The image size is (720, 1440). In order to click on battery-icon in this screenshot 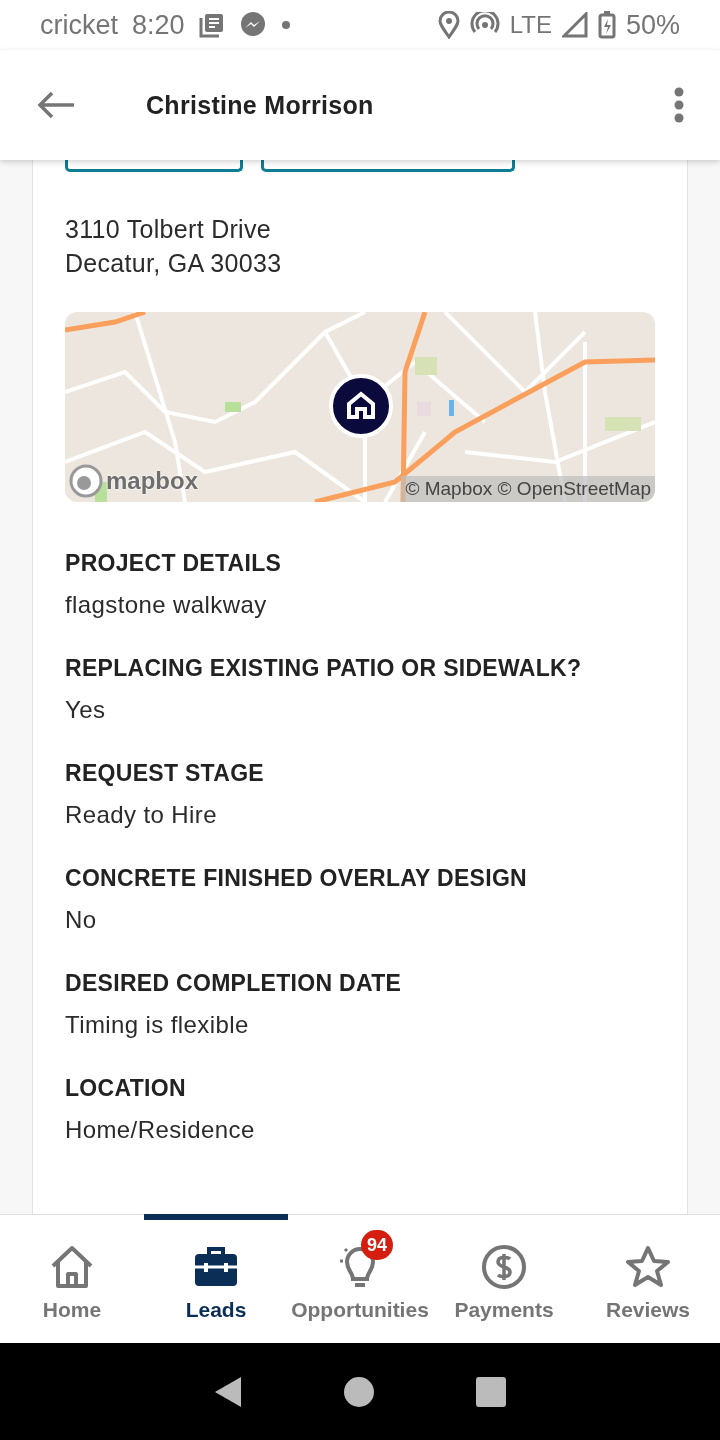, I will do `click(606, 25)`.